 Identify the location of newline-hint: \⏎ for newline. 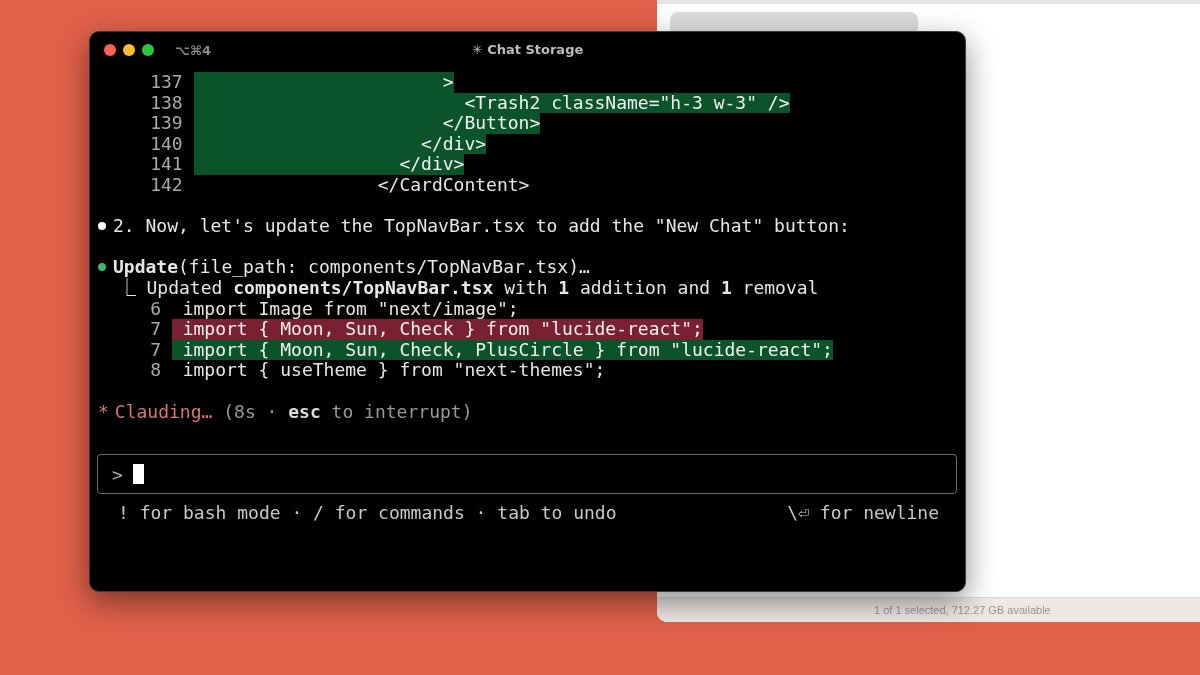
(863, 513).